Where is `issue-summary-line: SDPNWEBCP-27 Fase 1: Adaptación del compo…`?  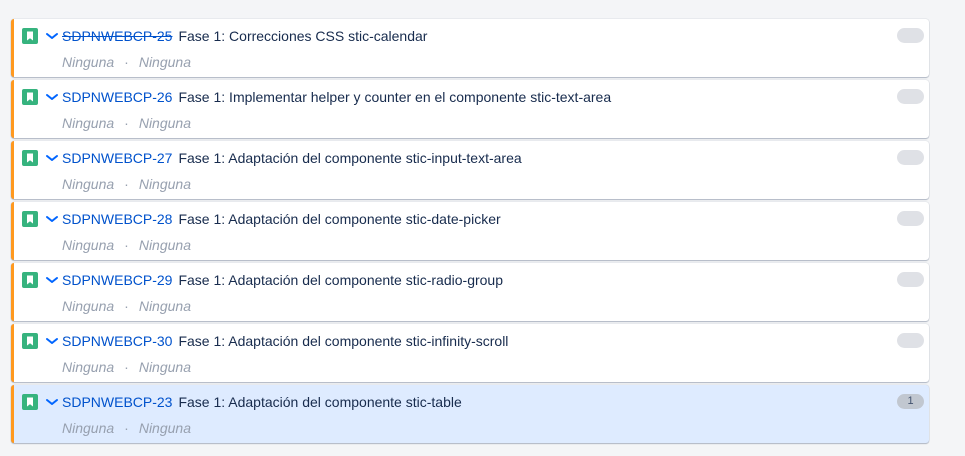 issue-summary-line: SDPNWEBCP-27 Fase 1: Adaptación del compo… is located at coordinates (292, 158).